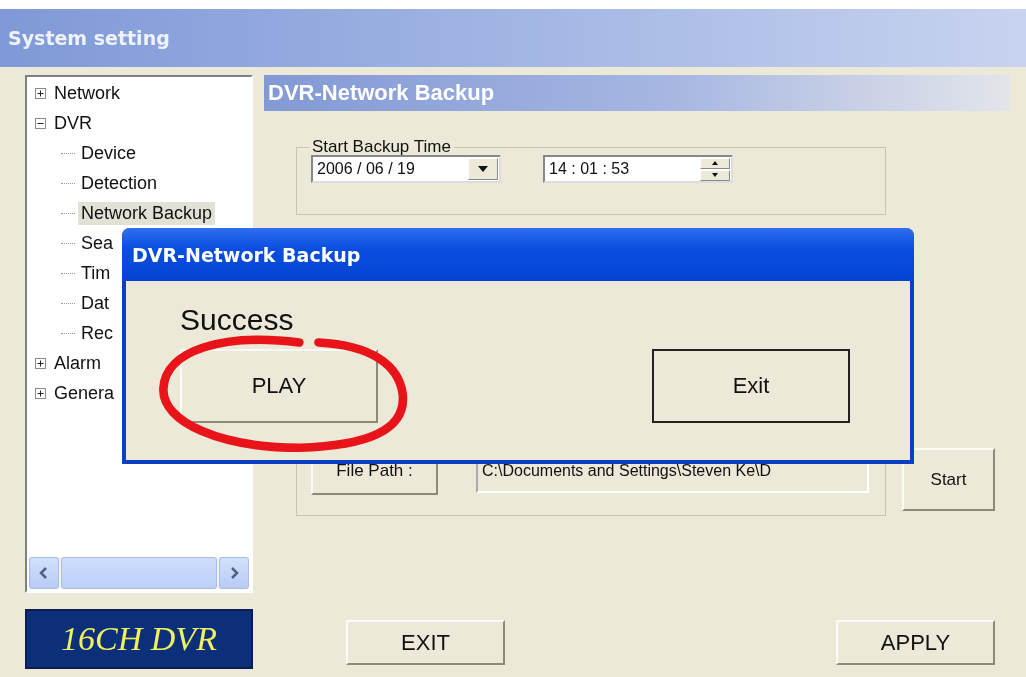 The width and height of the screenshot is (1026, 677). Describe the element at coordinates (234, 573) in the screenshot. I see `scroll-right-icon` at that location.